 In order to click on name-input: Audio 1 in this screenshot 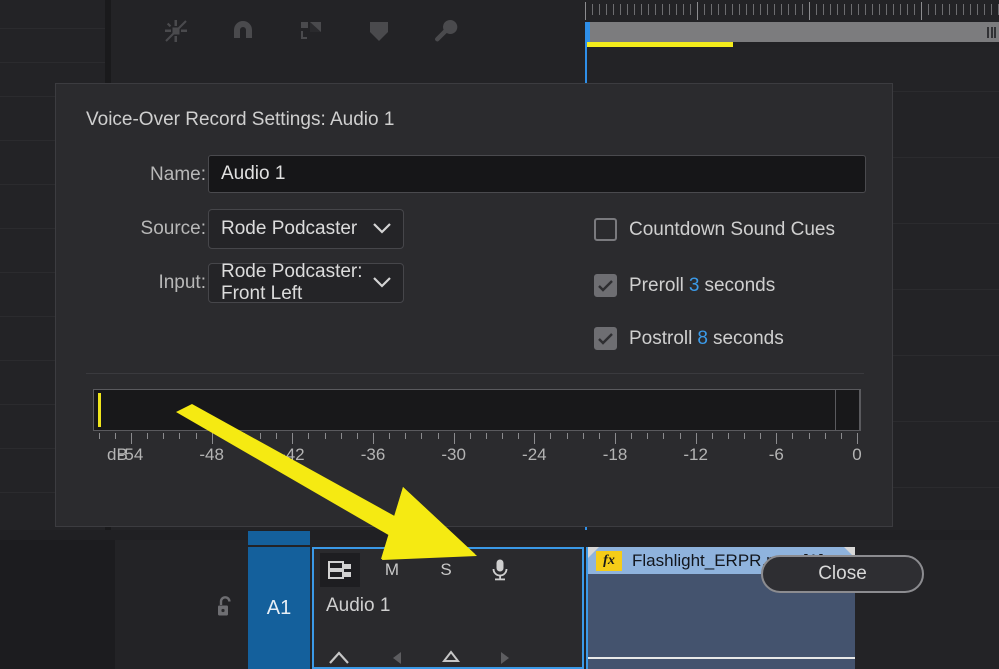, I will do `click(537, 174)`.